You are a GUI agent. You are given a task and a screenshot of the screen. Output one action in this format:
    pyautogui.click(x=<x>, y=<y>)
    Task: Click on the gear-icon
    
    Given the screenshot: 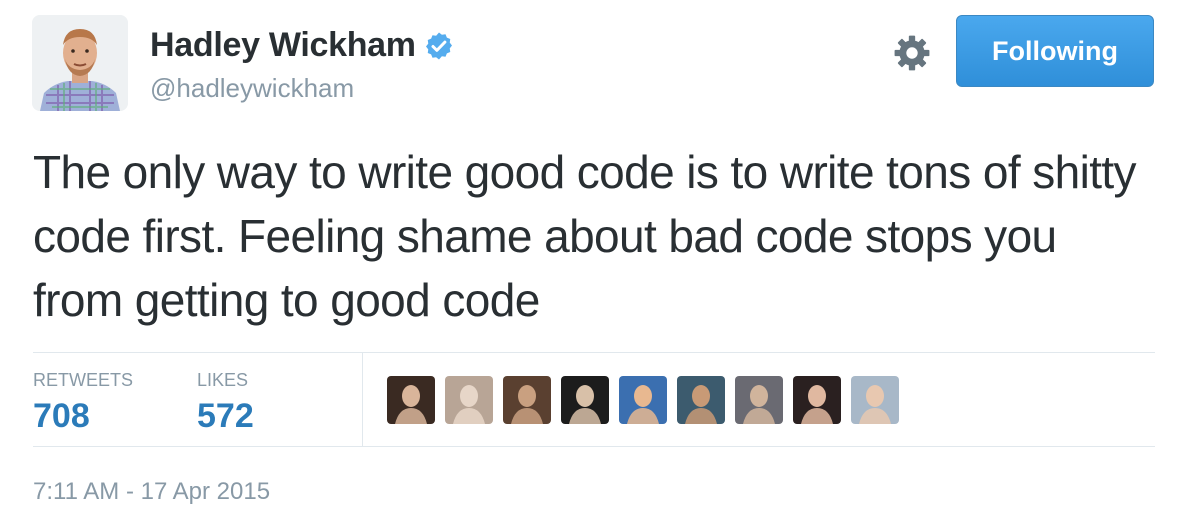 What is the action you would take?
    pyautogui.click(x=912, y=53)
    